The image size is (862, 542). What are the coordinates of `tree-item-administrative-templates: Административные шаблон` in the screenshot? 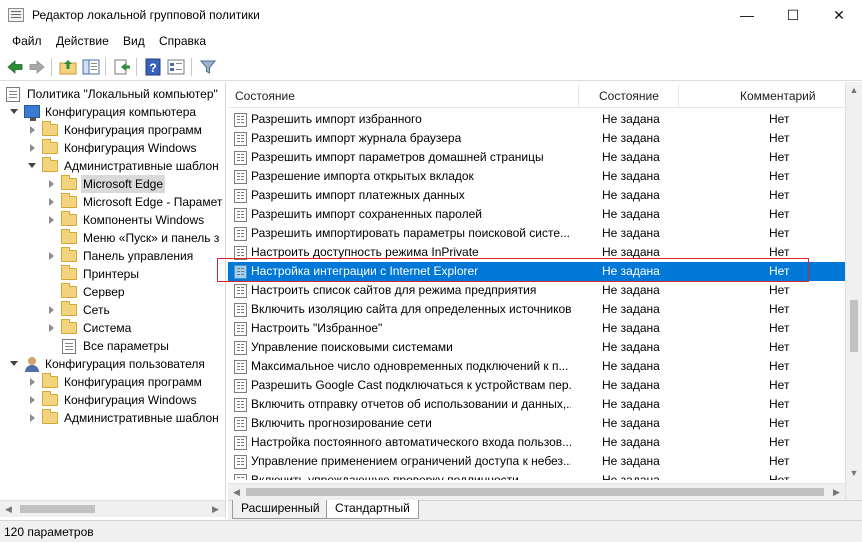 It's located at (112, 166).